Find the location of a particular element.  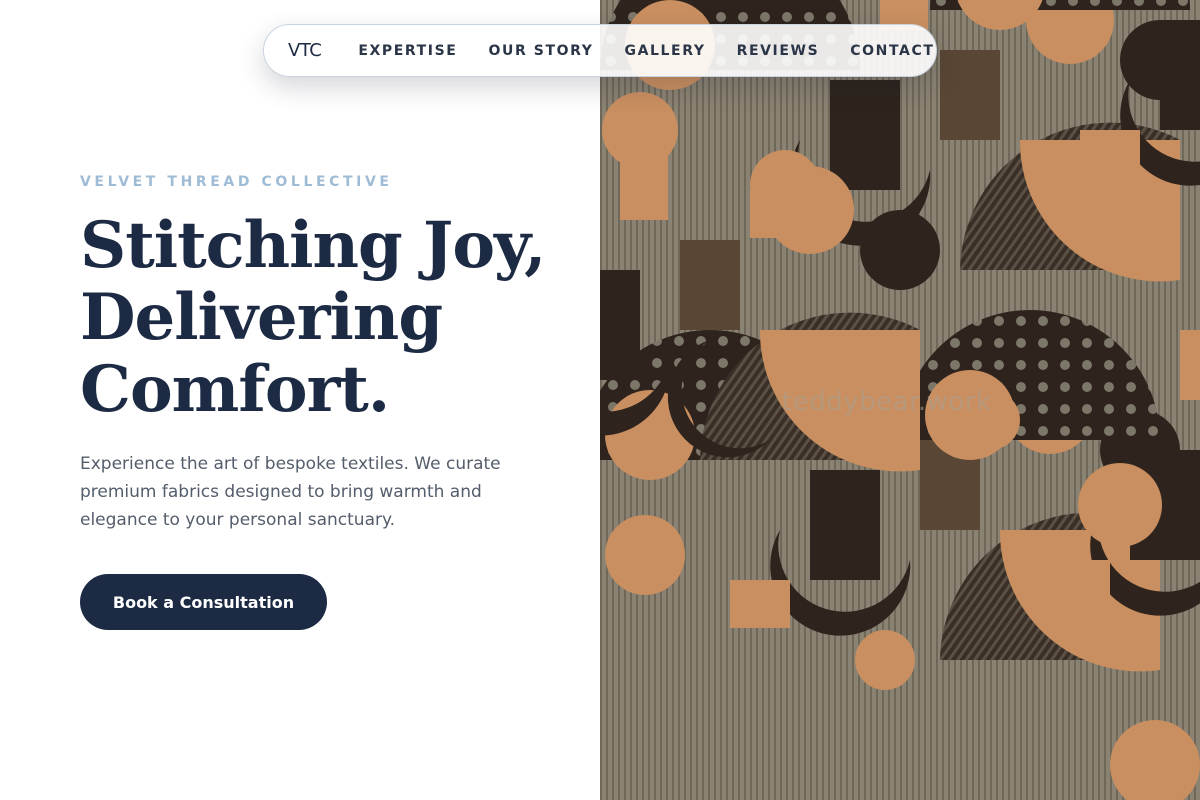

headline-line-1: Stitching Joy, is located at coordinates (313, 245).